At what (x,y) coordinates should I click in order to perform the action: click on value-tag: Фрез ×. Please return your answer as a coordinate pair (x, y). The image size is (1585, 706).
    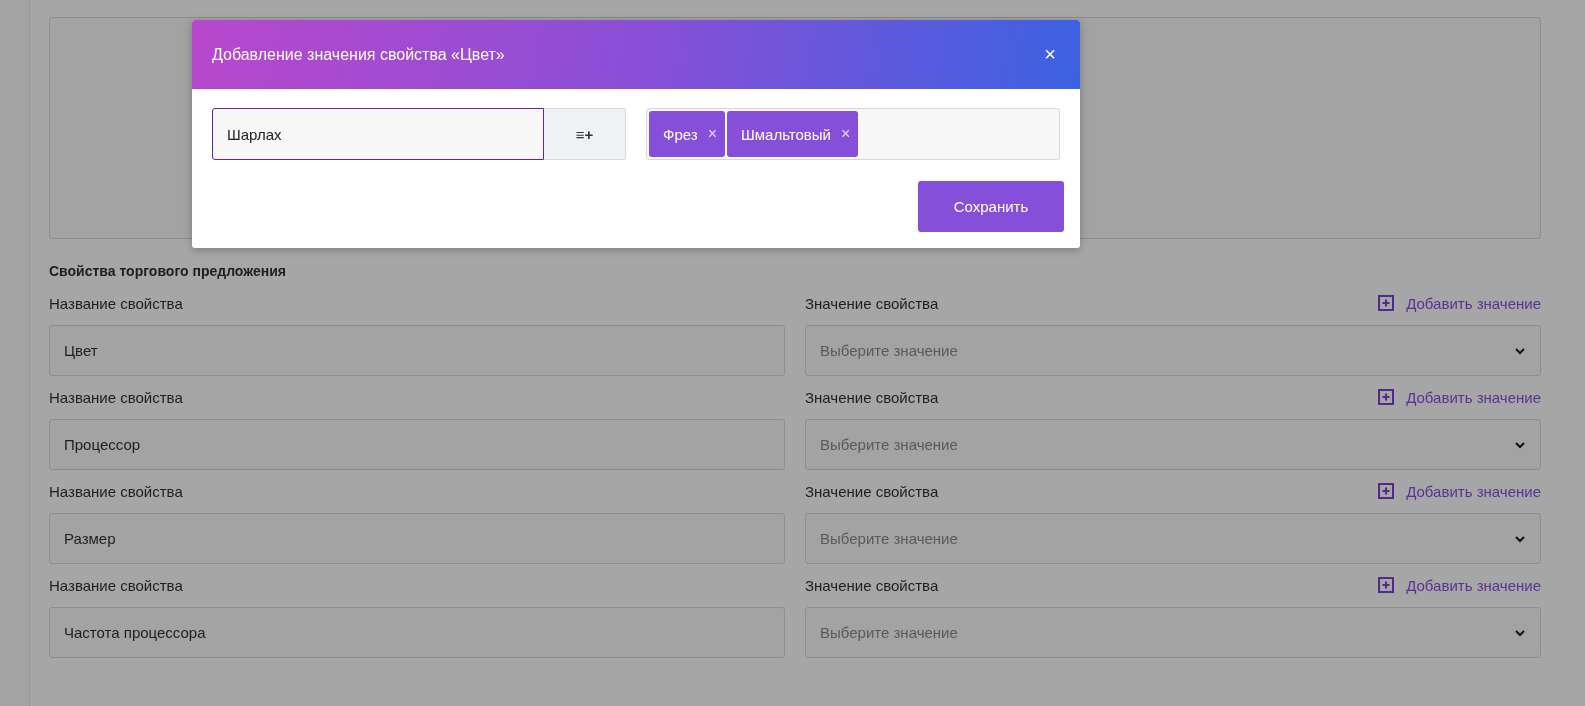
    Looking at the image, I should click on (687, 134).